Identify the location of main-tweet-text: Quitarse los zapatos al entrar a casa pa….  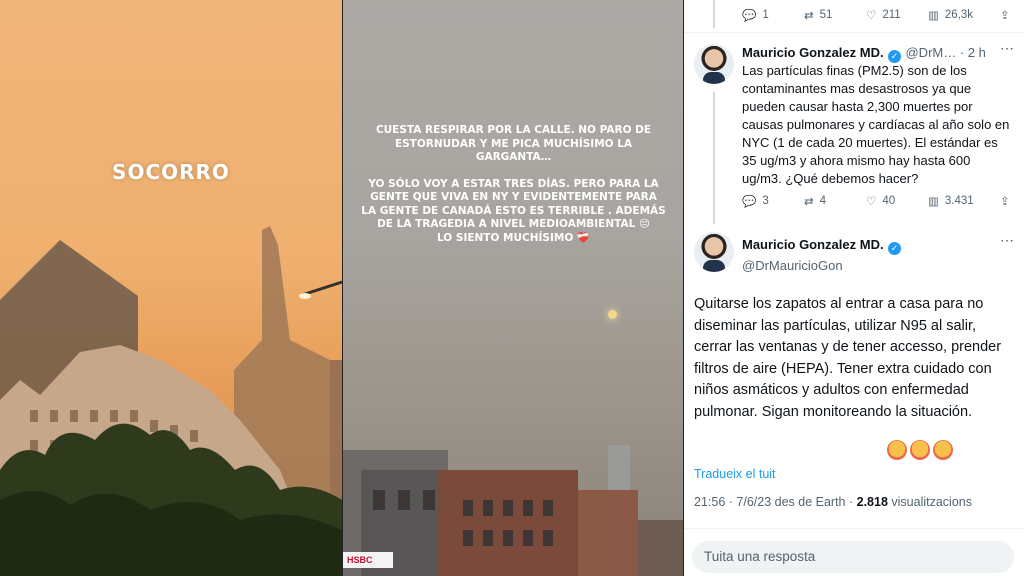
(848, 358).